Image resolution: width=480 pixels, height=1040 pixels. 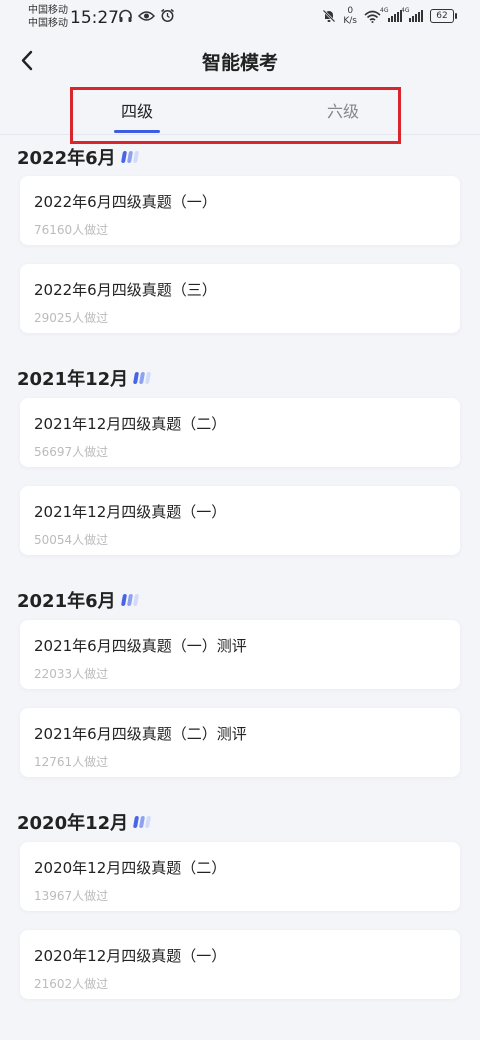 What do you see at coordinates (71, 762) in the screenshot?
I see `exam-count: 12761人做过` at bounding box center [71, 762].